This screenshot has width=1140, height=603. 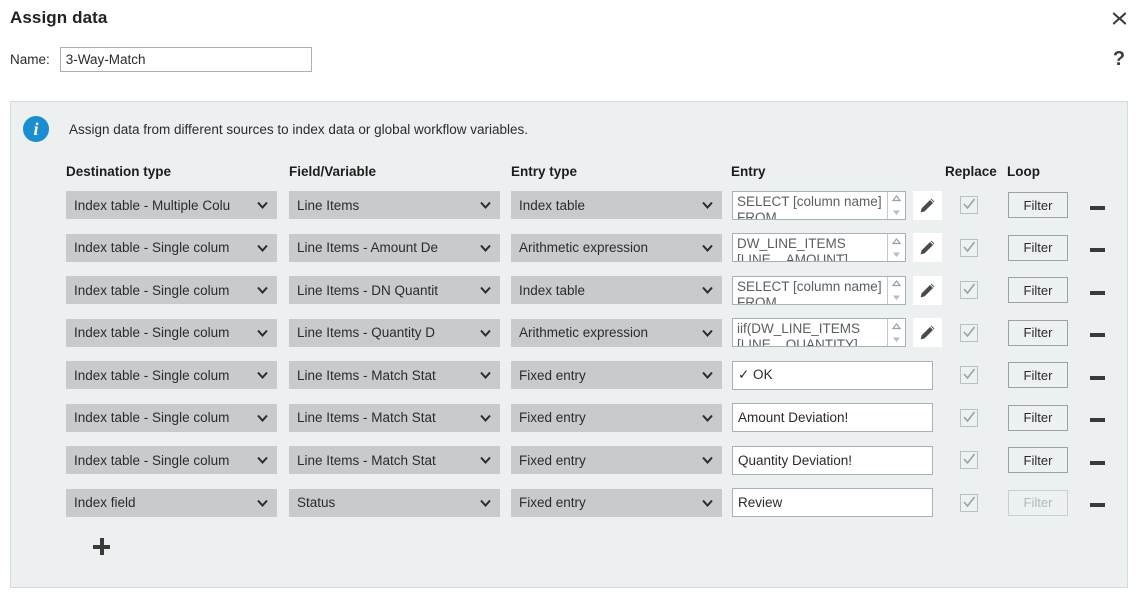 I want to click on column-header-replace: Replace, so click(x=971, y=171).